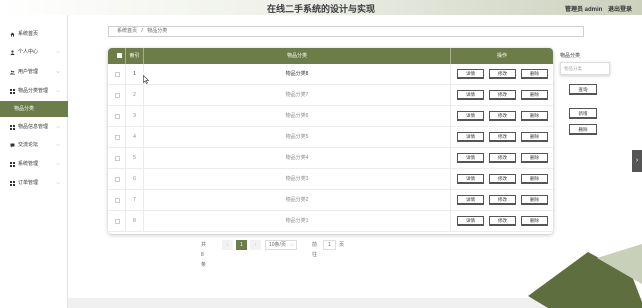  I want to click on goto-label: 前往, so click(315, 250).